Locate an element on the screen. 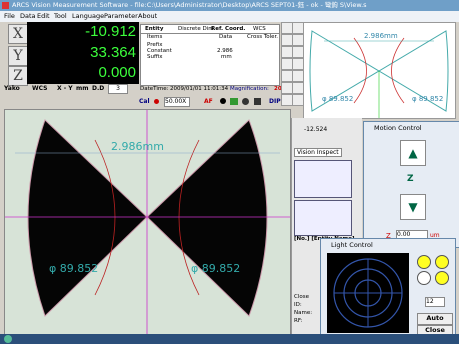 Image resolution: width=459 pixels, height=344 pixels. motion-control-window: Motion Control ▲ Z ▼ Z 0.00 um is located at coordinates (411, 184).